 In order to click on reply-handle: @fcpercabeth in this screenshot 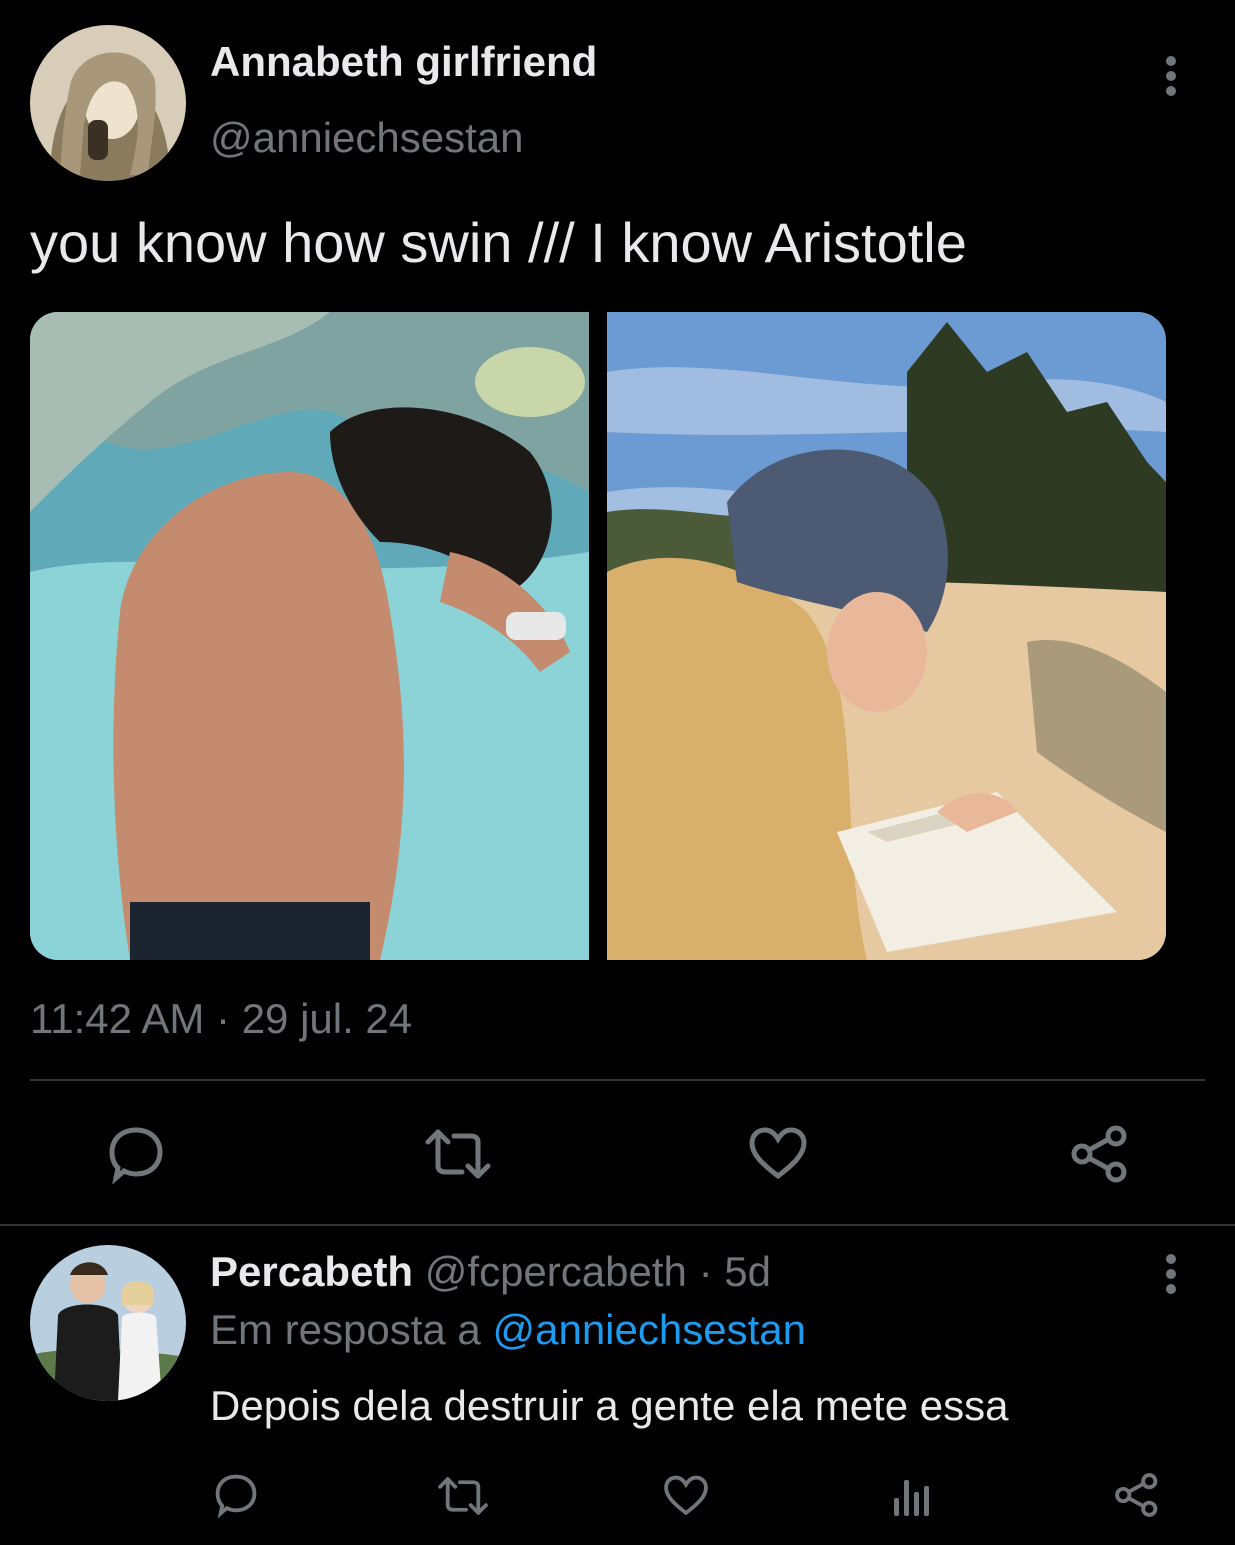, I will do `click(556, 1271)`.